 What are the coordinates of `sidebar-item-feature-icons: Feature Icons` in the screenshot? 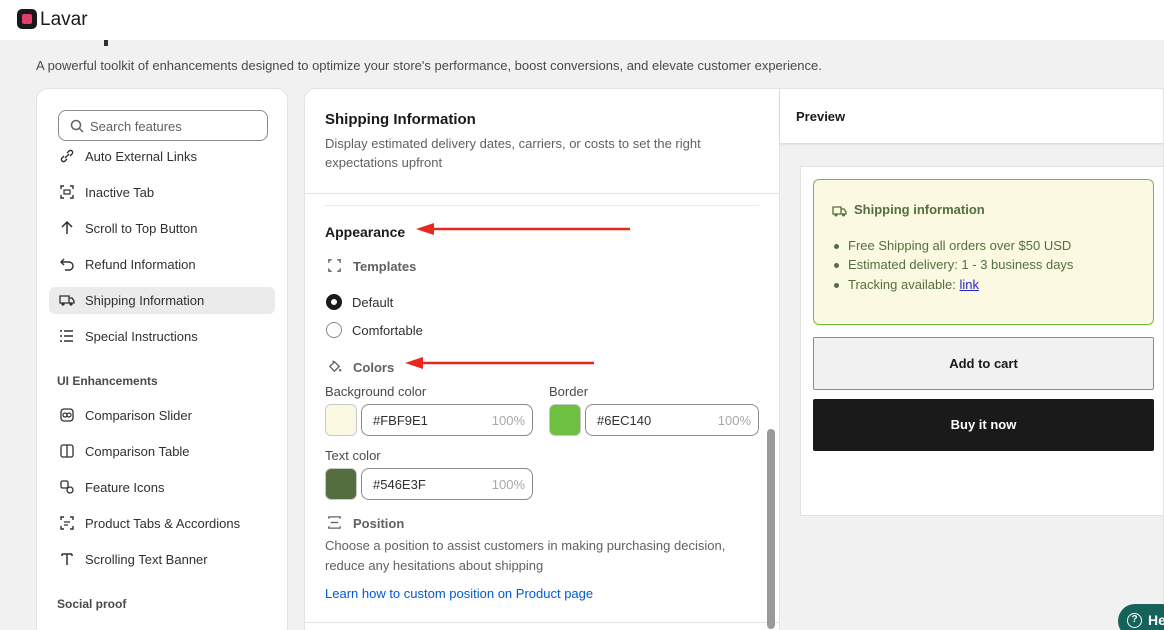 It's located at (162, 487).